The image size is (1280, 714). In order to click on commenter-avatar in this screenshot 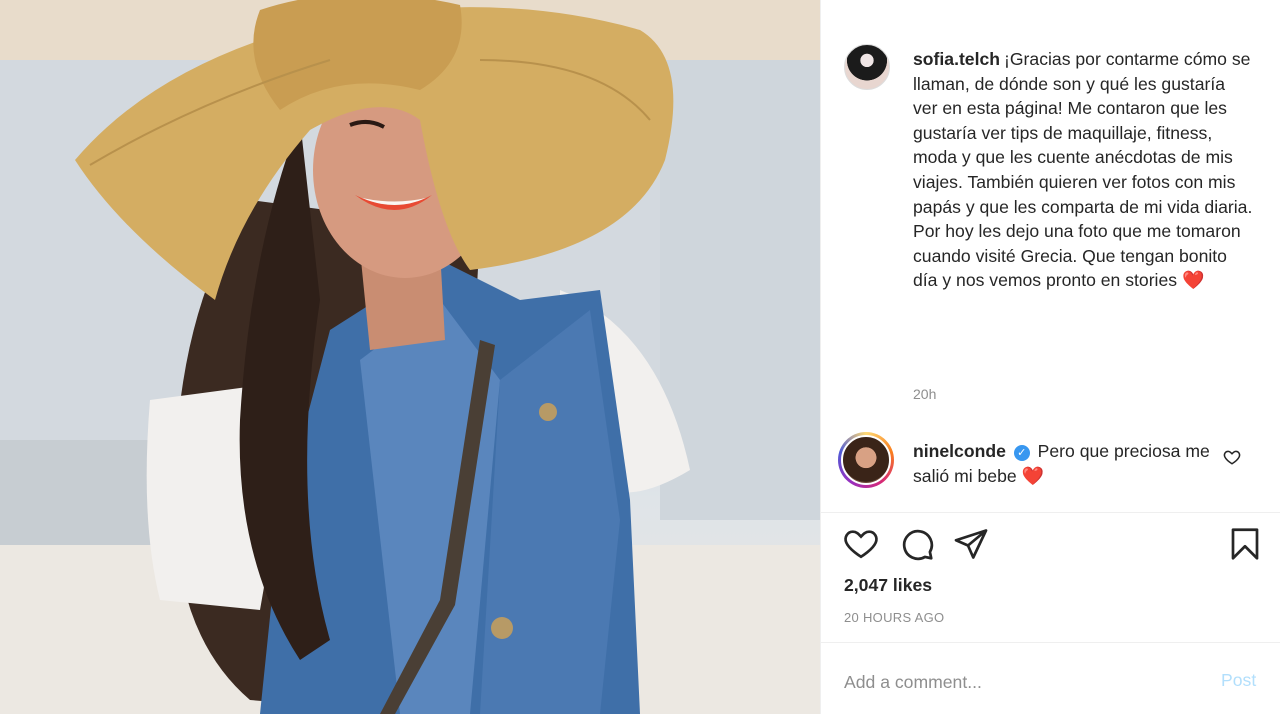, I will do `click(866, 460)`.